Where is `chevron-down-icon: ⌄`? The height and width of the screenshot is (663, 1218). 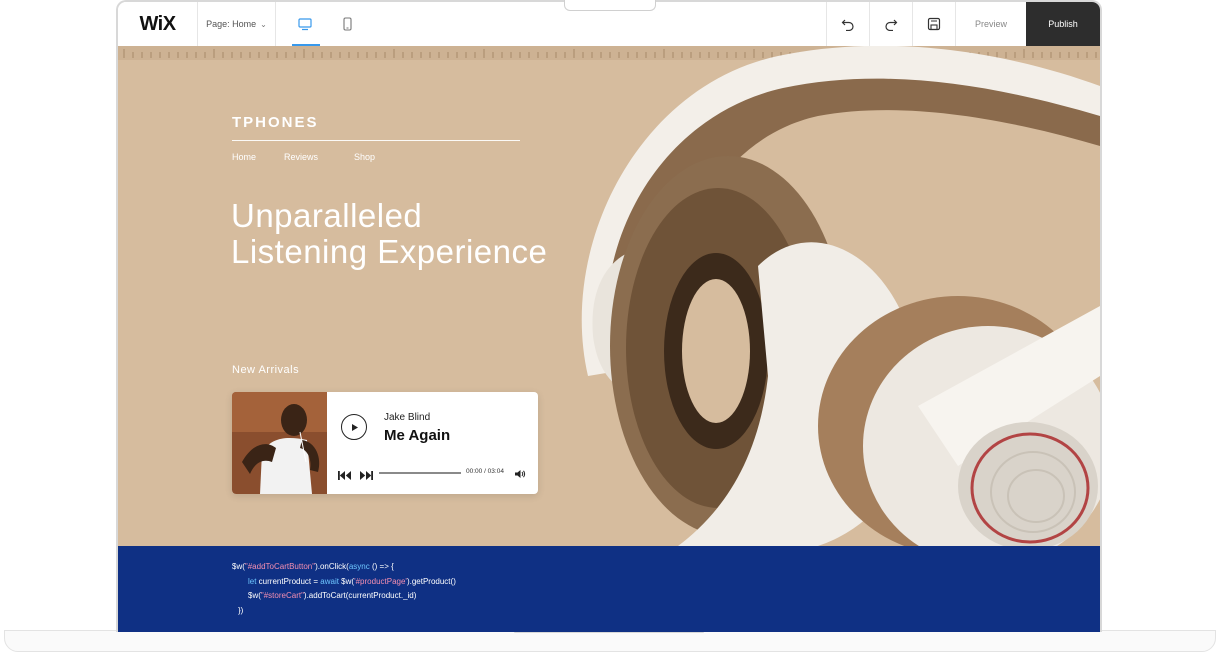
chevron-down-icon: ⌄ is located at coordinates (263, 24).